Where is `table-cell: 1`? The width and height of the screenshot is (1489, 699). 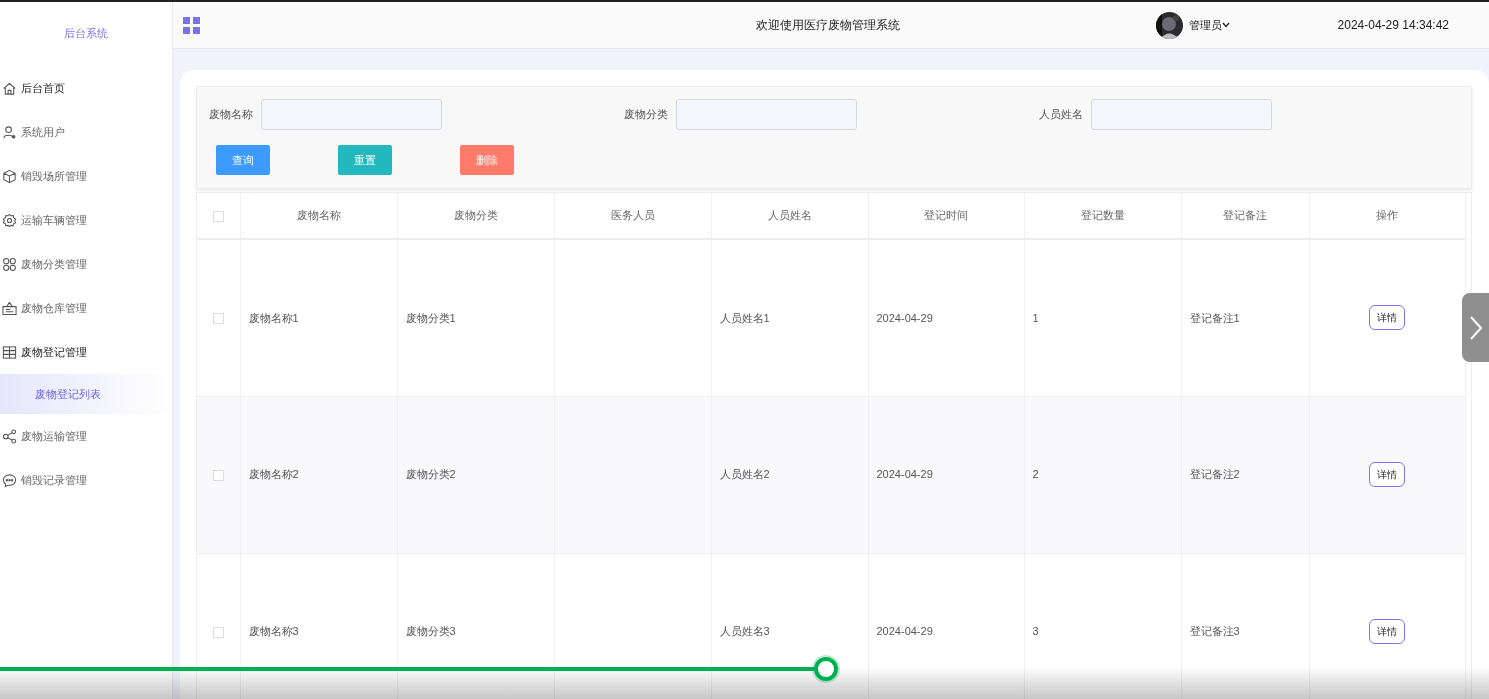
table-cell: 1 is located at coordinates (1102, 317).